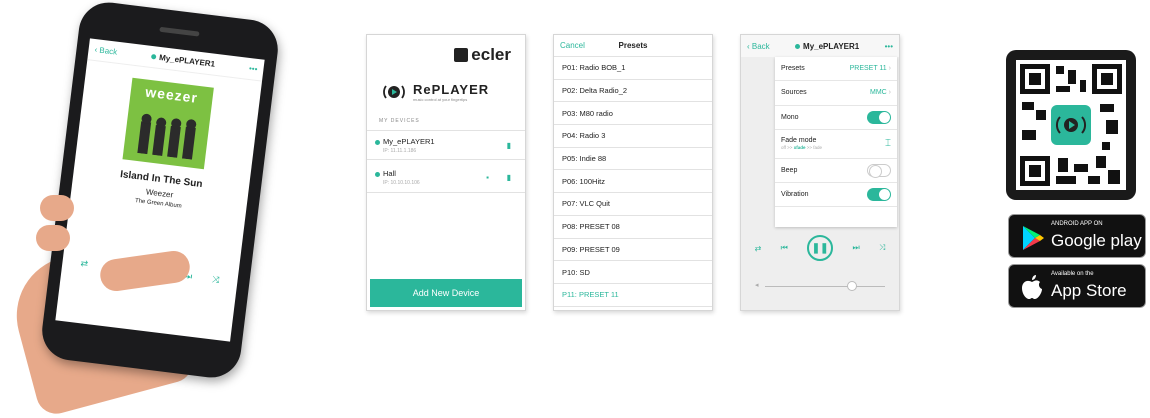 The image size is (1150, 418). Describe the element at coordinates (633, 114) in the screenshot. I see `preset-item: P03: M80 radio` at that location.